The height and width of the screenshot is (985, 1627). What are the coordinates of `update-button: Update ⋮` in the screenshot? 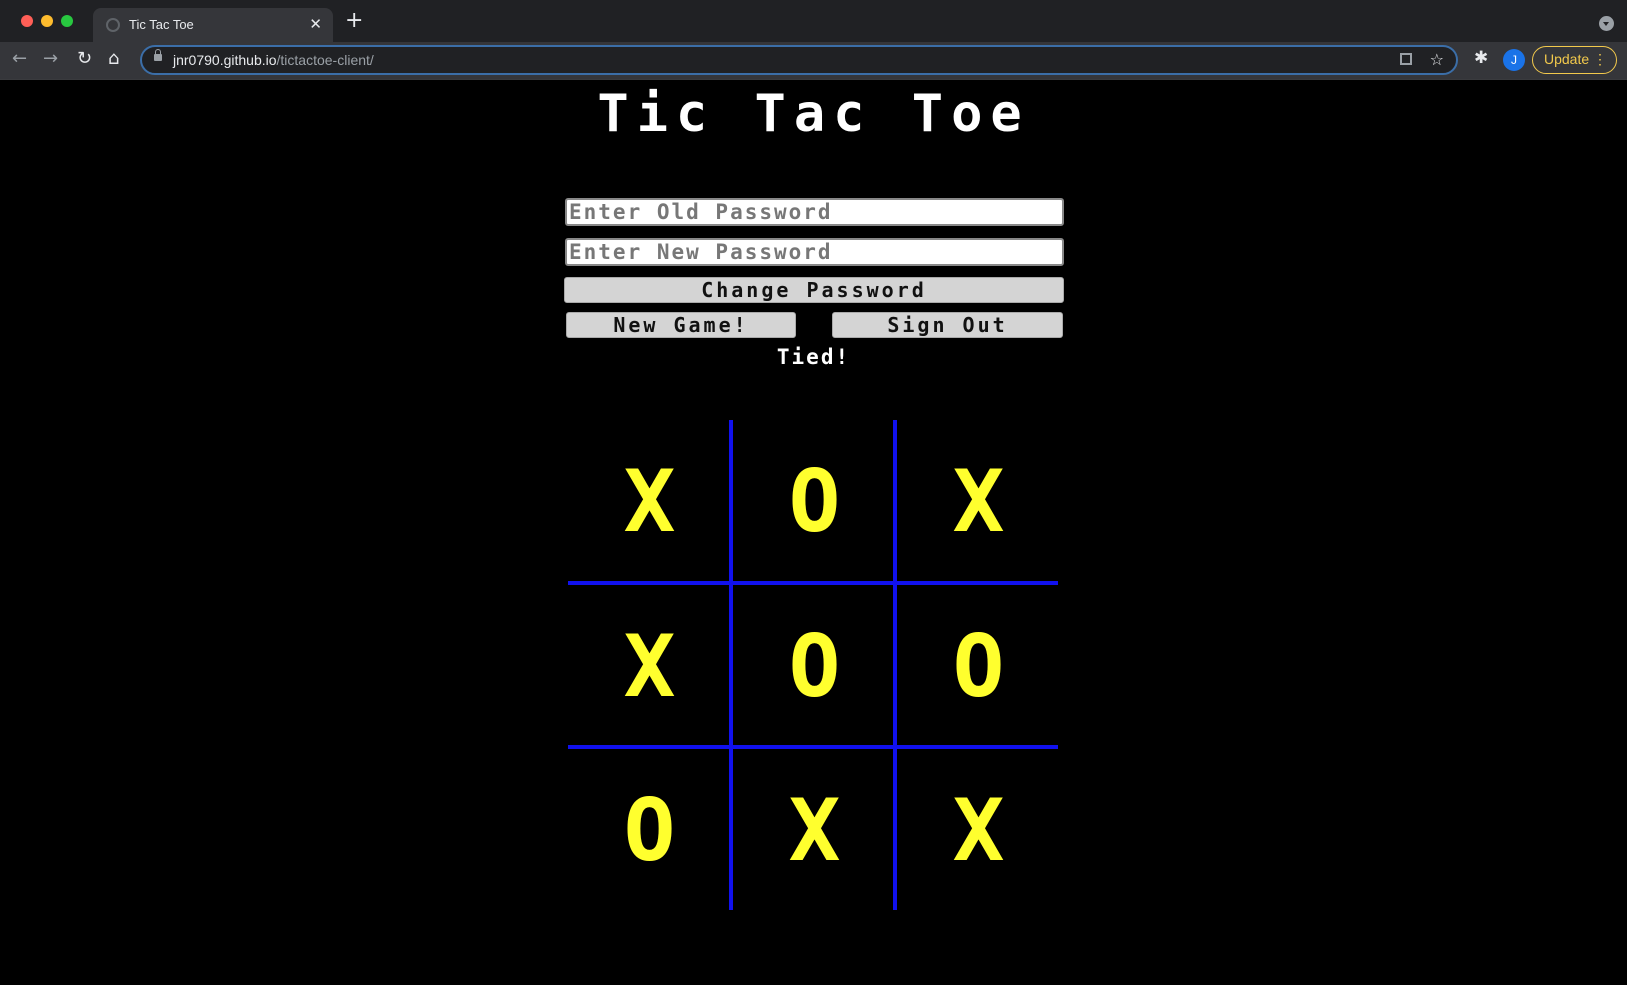 It's located at (1574, 60).